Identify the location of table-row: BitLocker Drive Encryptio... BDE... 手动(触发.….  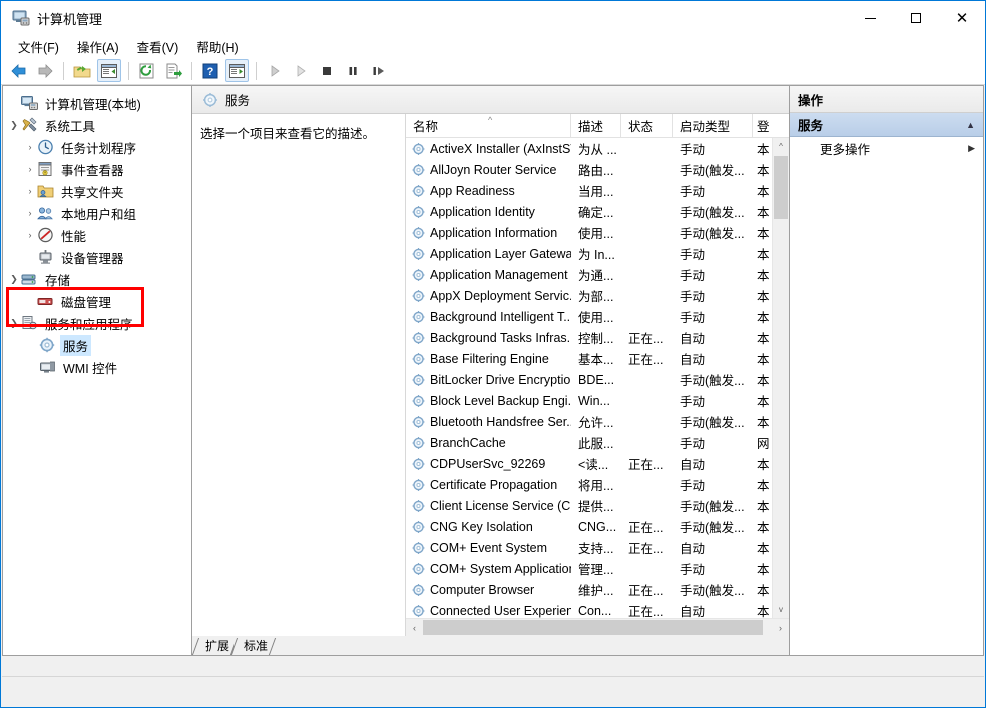
(597, 379).